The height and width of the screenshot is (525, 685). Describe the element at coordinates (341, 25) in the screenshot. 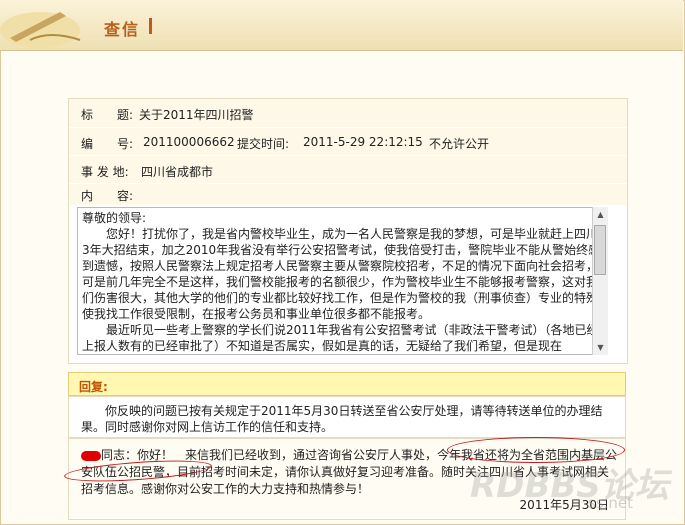

I see `header-bar: 查信` at that location.